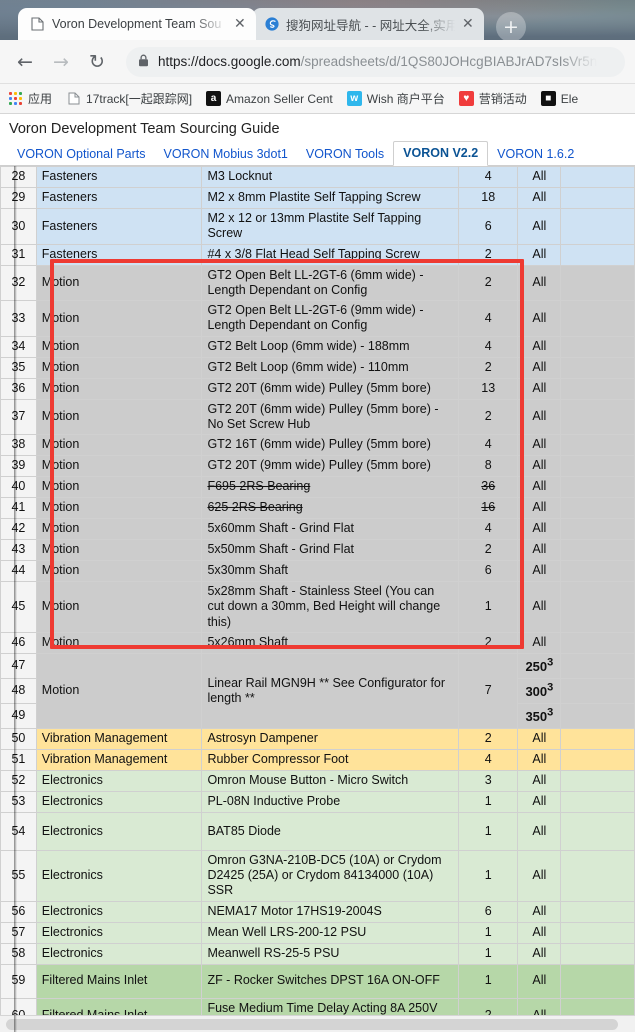 This screenshot has width=635, height=1034. What do you see at coordinates (330, 388) in the screenshot?
I see `cell-description: GT2 20T (6mm wide) Pulley (5mm bore)` at bounding box center [330, 388].